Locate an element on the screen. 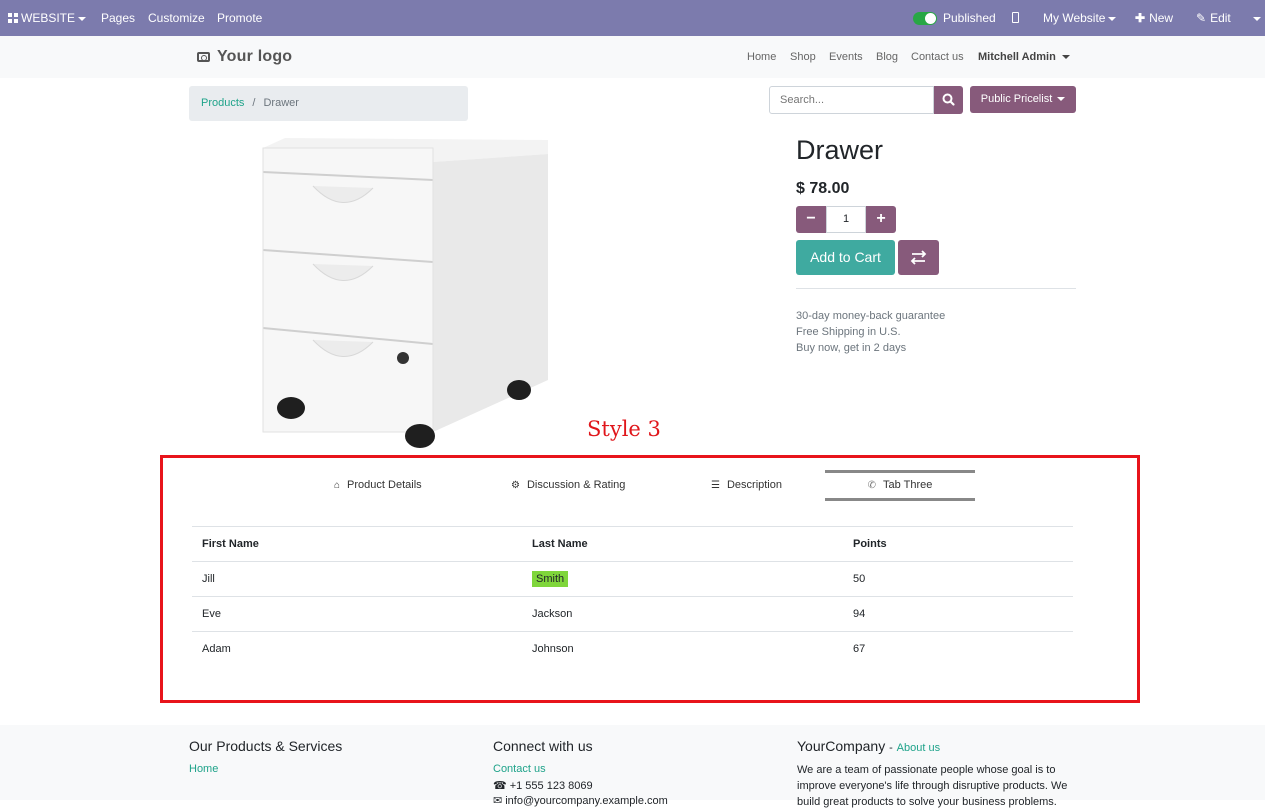 This screenshot has height=808, width=1265. edit-button: ✎ Edit is located at coordinates (1213, 18).